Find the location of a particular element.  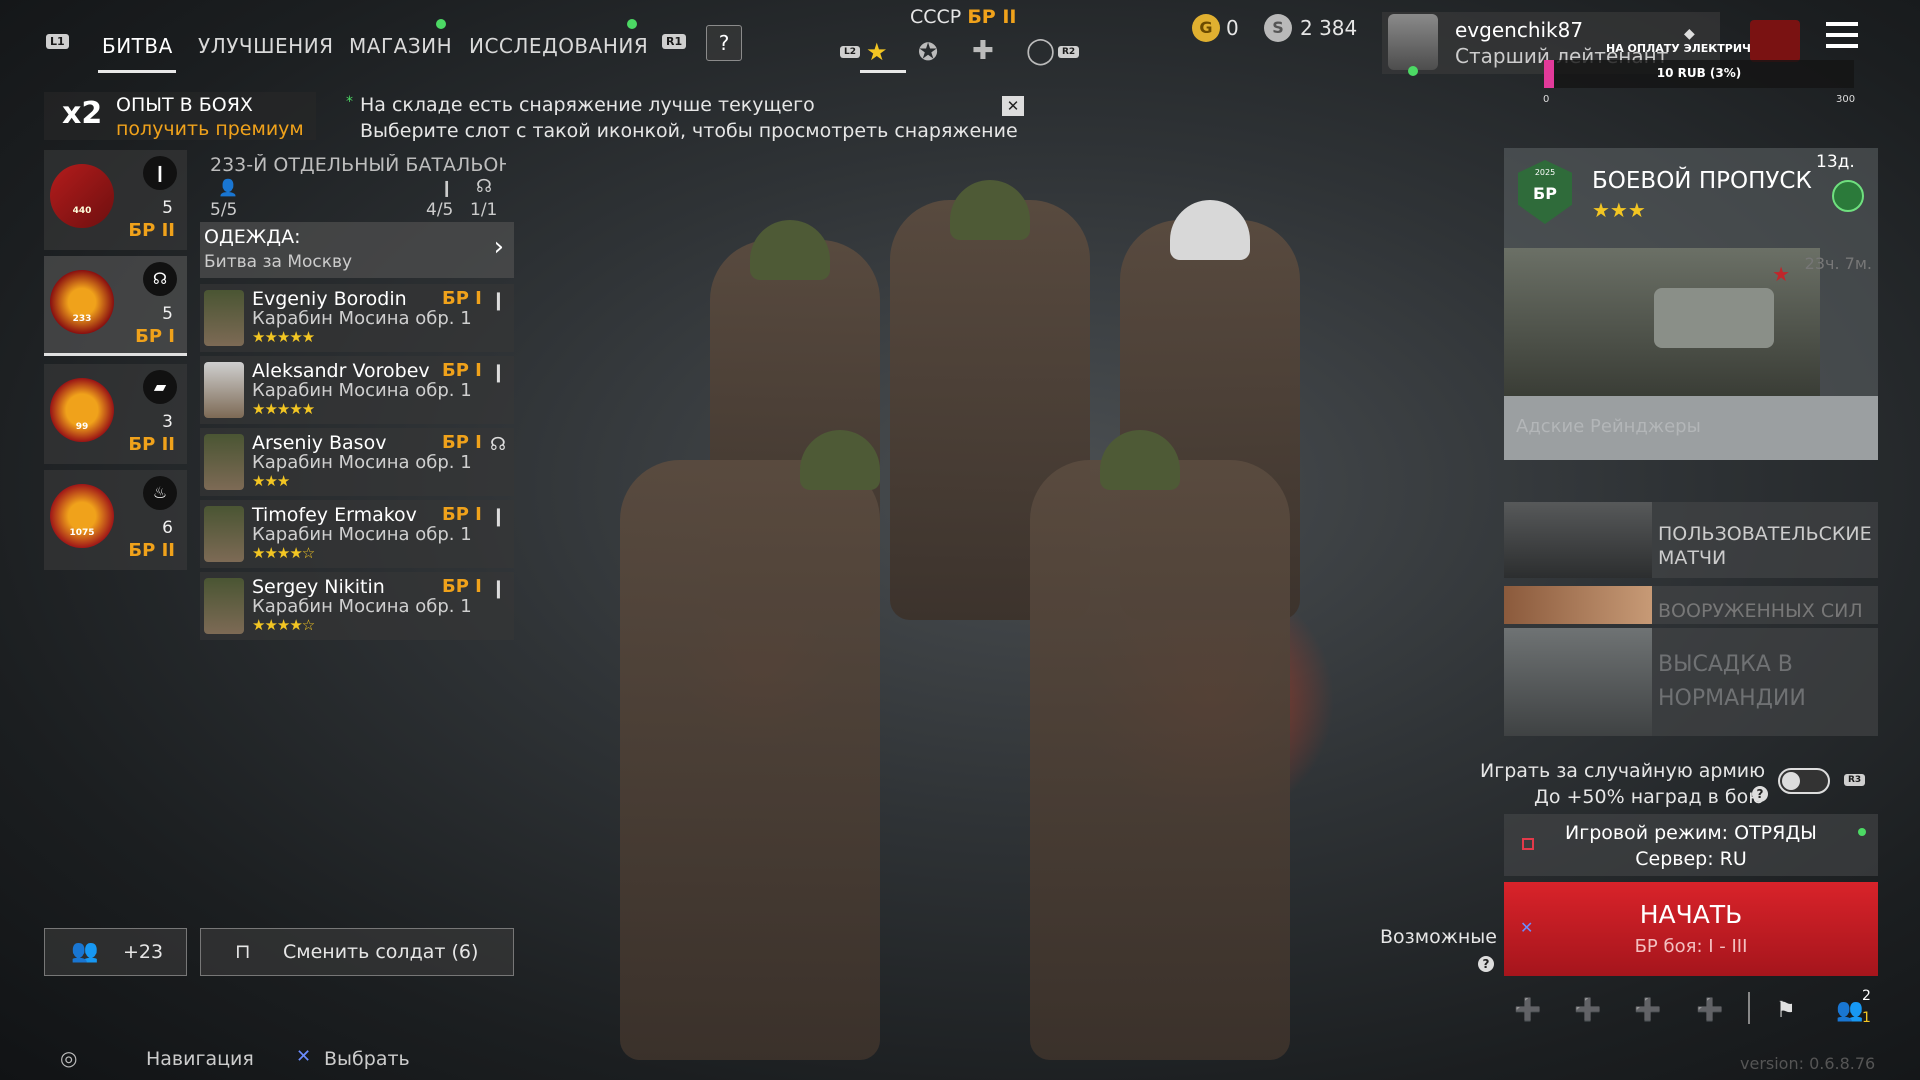

start-battle-button: ✕ НАЧАТЬ БР боя: I - III is located at coordinates (1691, 929).